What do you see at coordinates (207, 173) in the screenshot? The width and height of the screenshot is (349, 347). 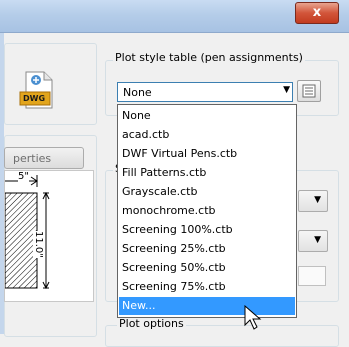 I see `dropdown-option: Fill Patterns.ctb` at bounding box center [207, 173].